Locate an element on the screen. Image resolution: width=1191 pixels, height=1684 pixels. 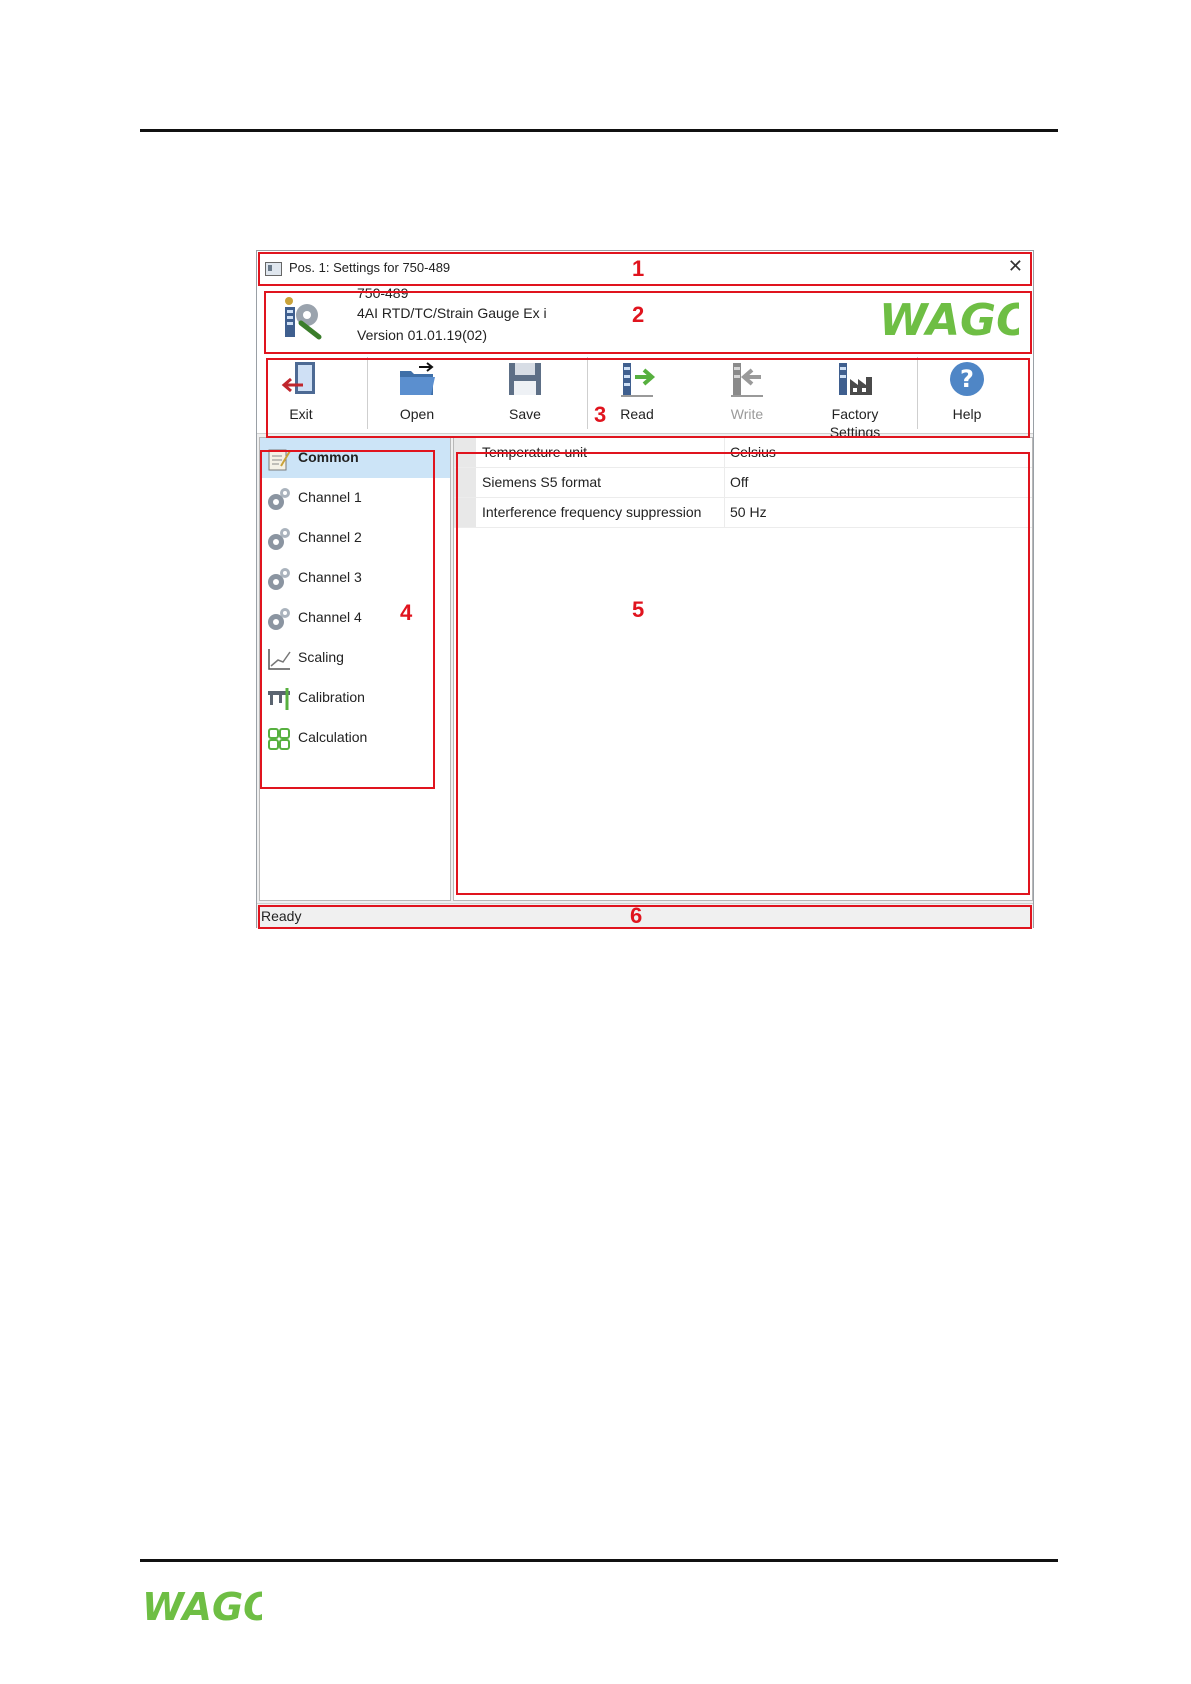
footer-rule is located at coordinates (599, 1560).